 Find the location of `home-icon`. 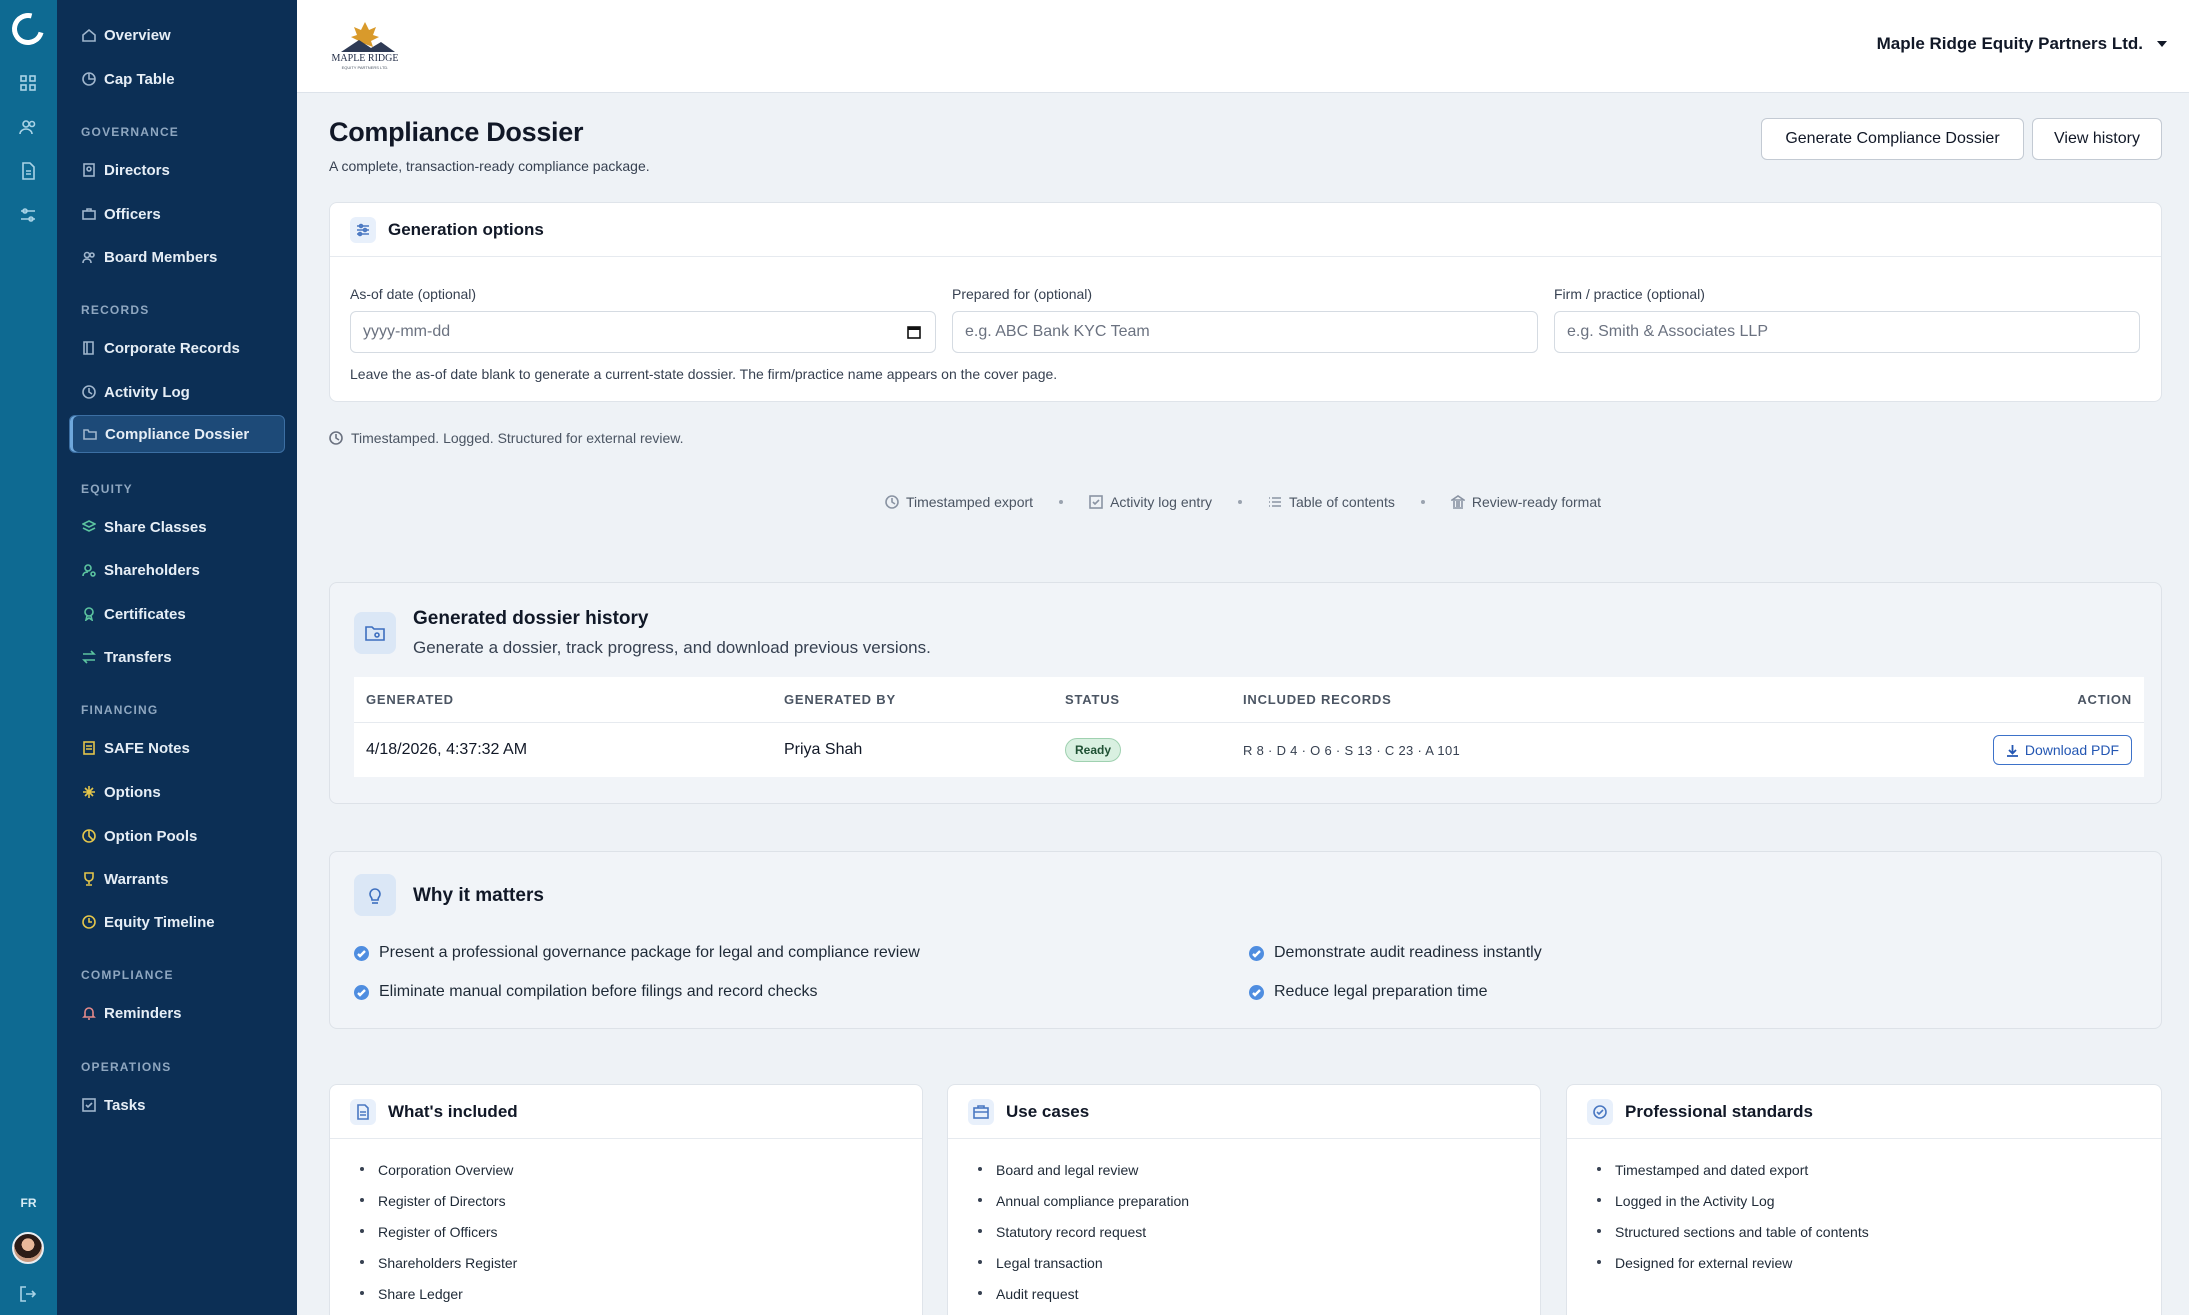

home-icon is located at coordinates (89, 35).